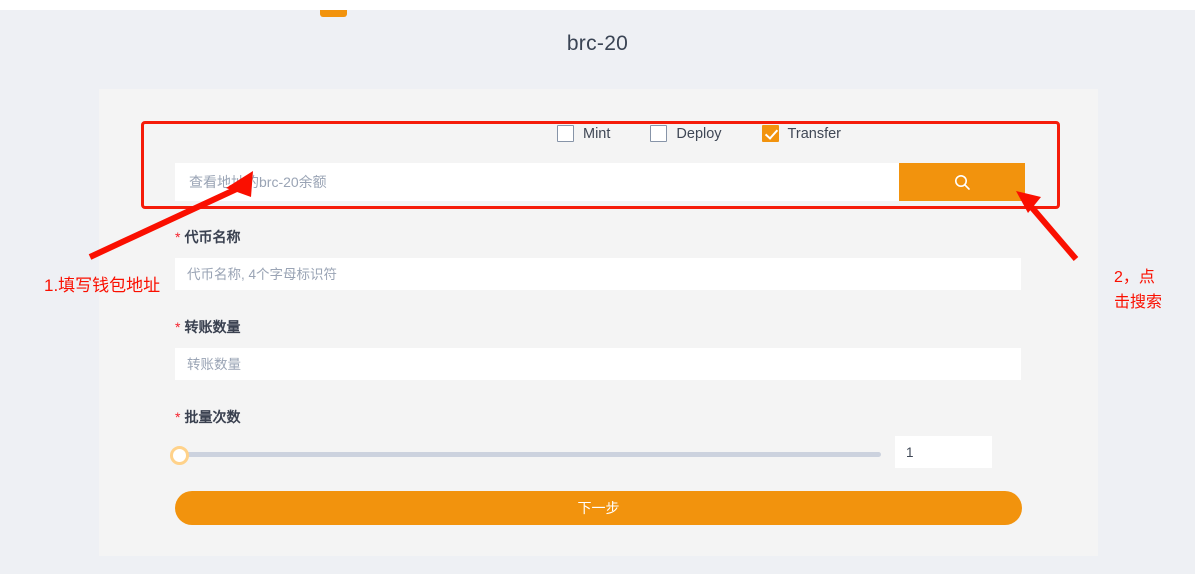 The image size is (1195, 584). I want to click on address-search-input, so click(537, 182).